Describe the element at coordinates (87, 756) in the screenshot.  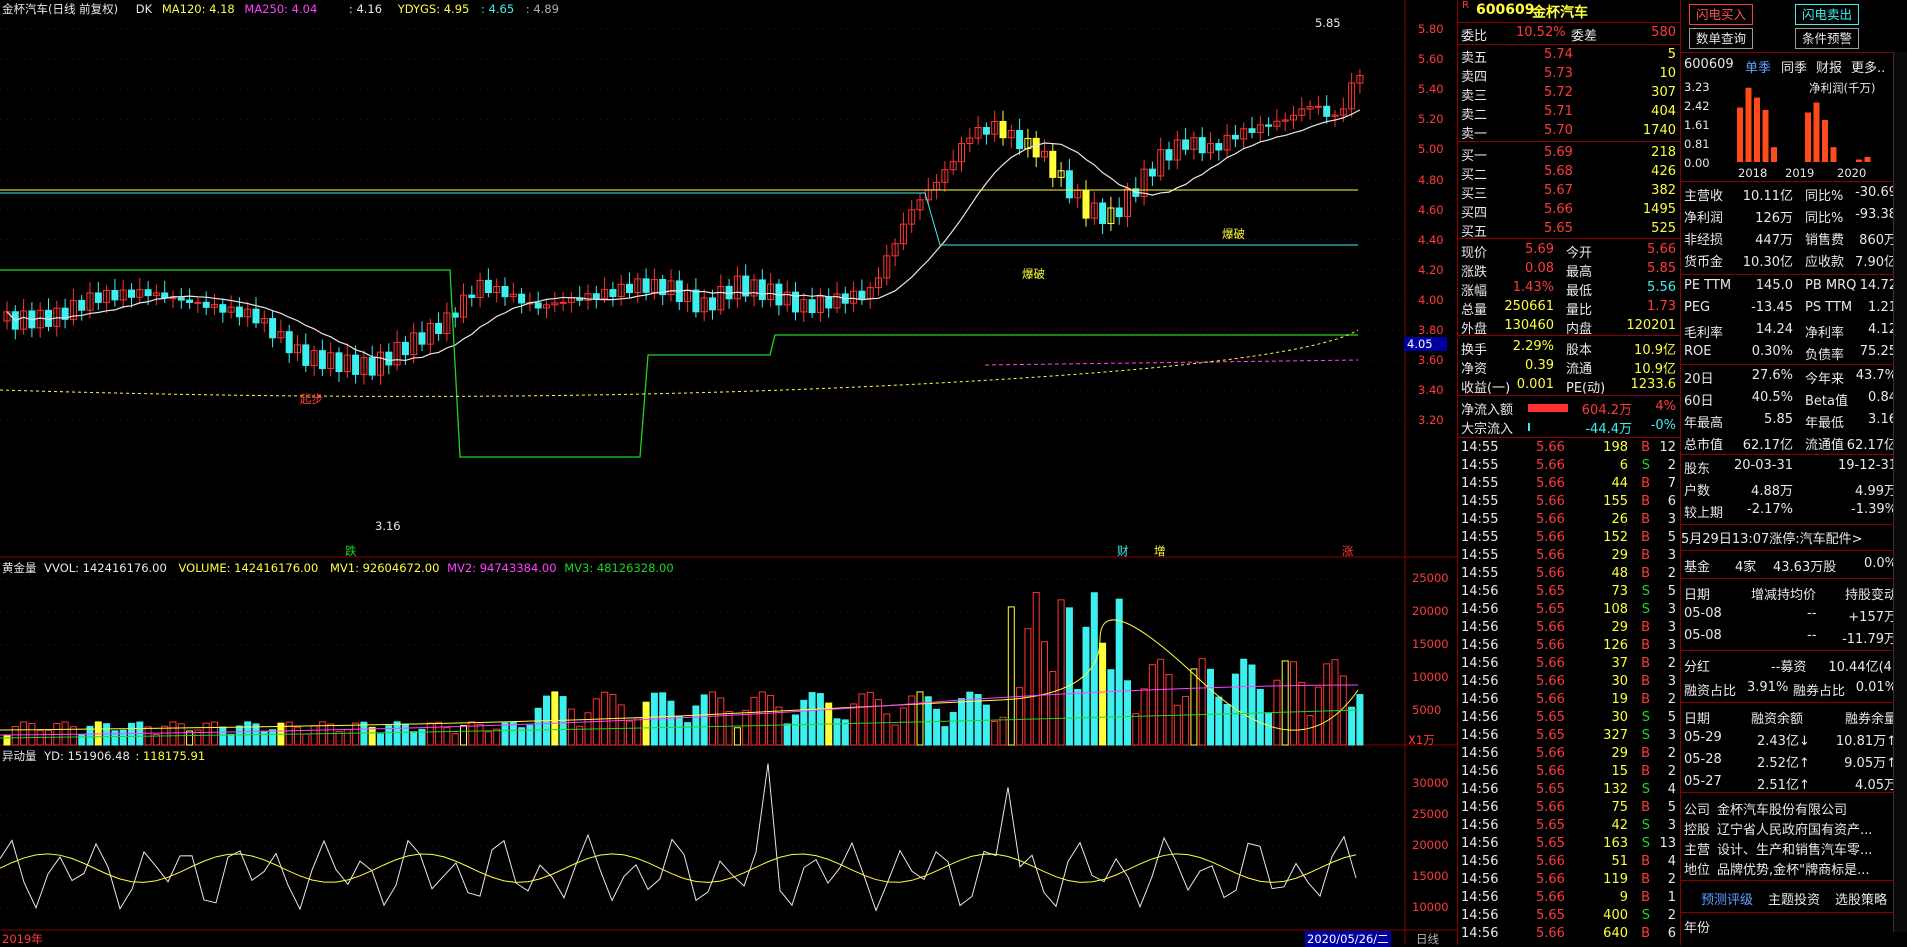
I see `yd-value: YD: 151906.48` at that location.